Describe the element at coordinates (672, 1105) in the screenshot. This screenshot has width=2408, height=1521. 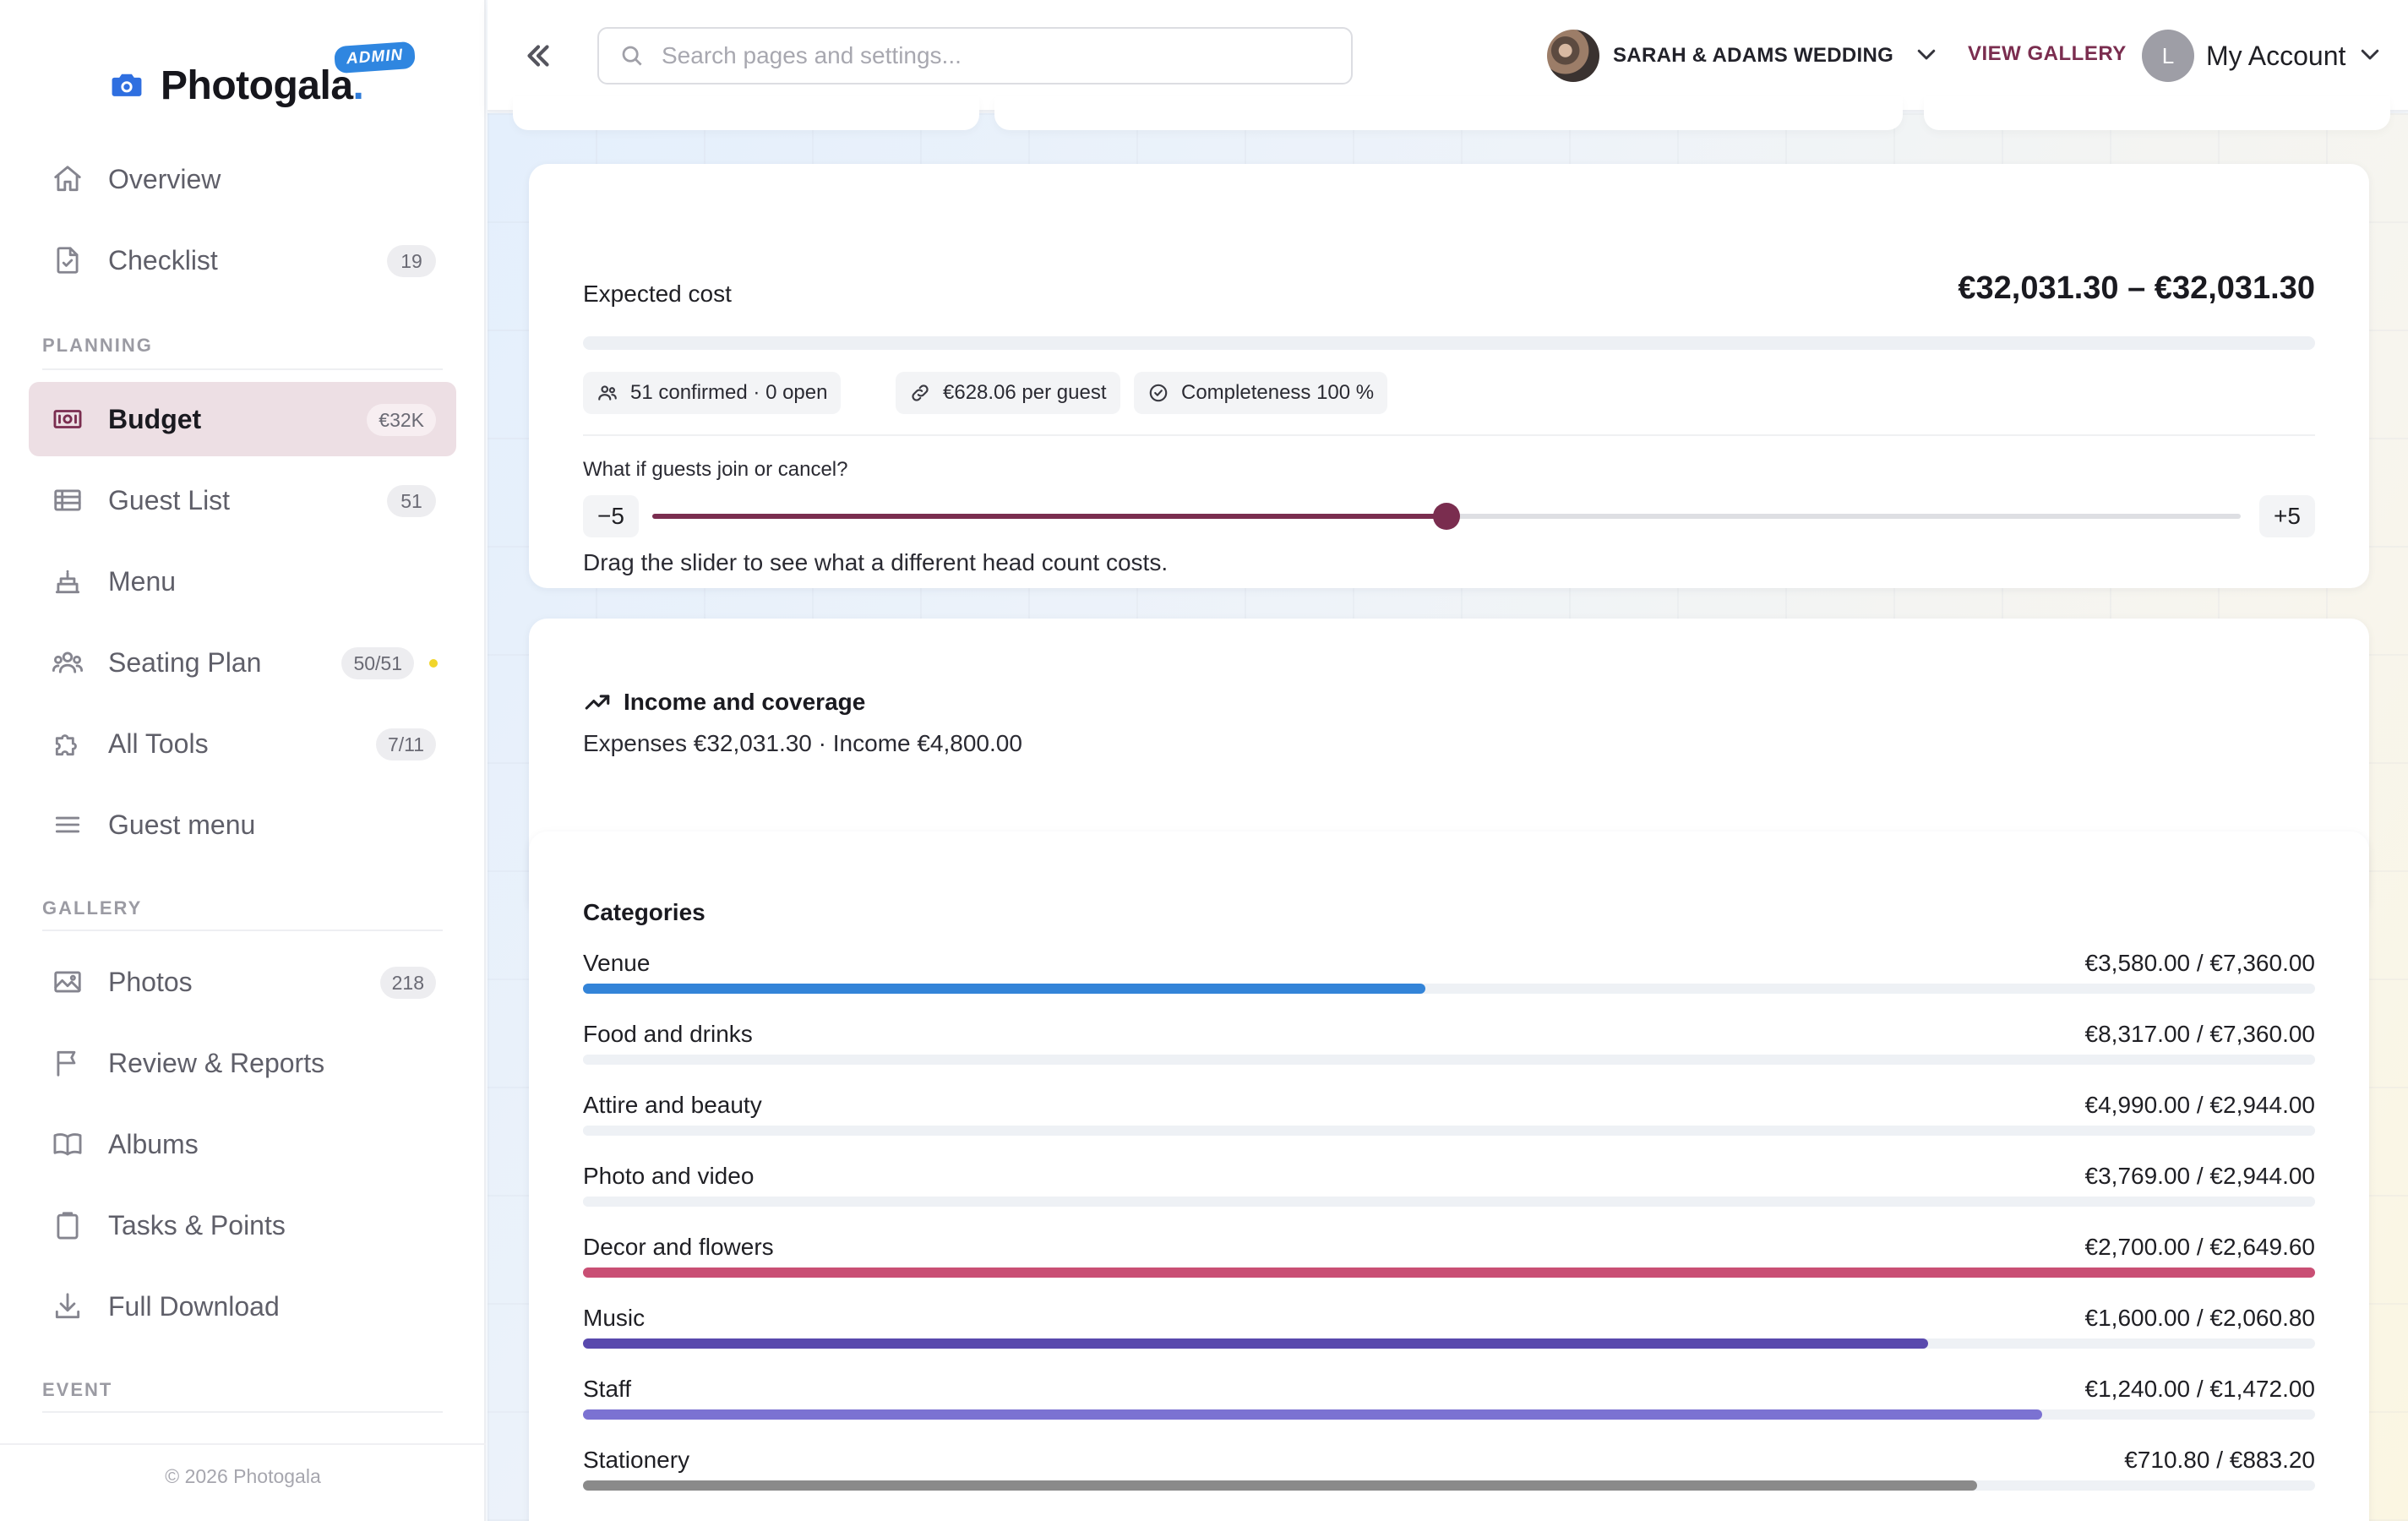
I see `category-name: Attire and beauty` at that location.